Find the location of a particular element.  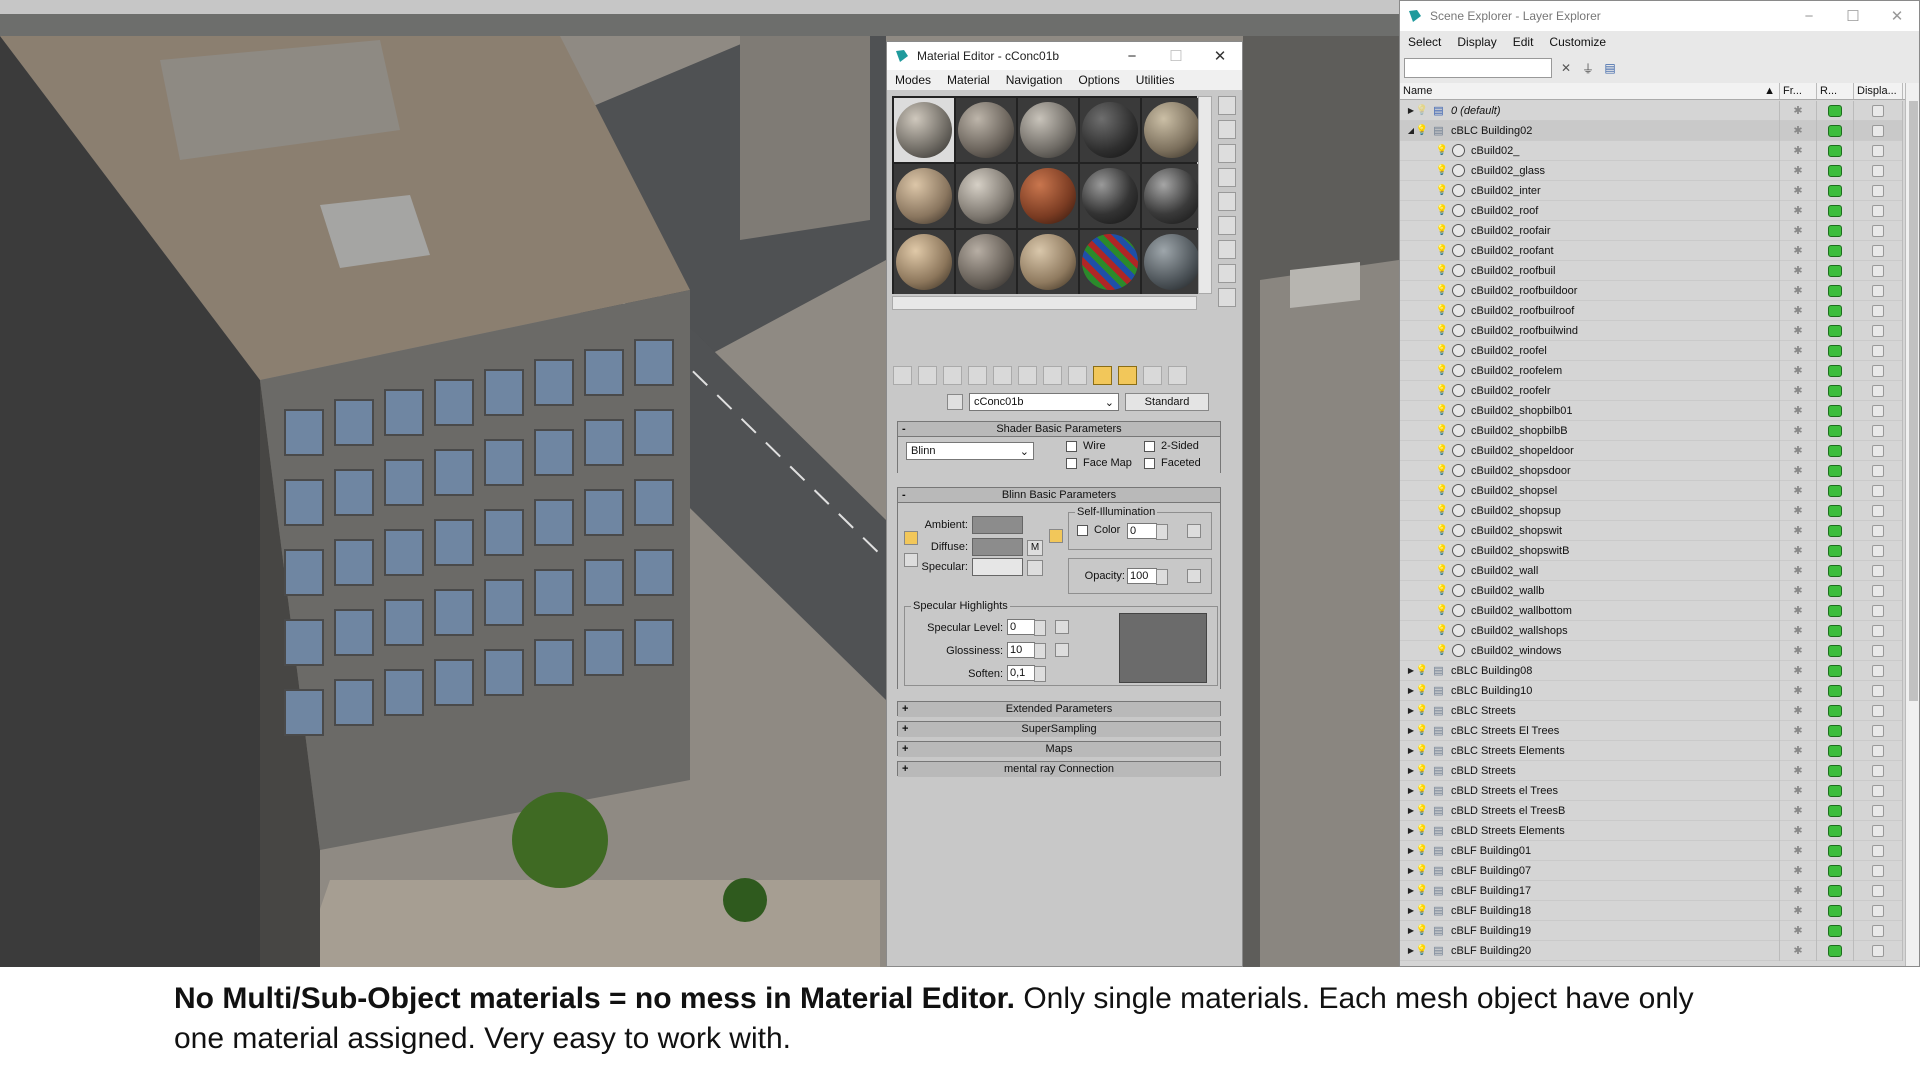

name-cell: 💡 cBuild02_roof is located at coordinates (1590, 210).